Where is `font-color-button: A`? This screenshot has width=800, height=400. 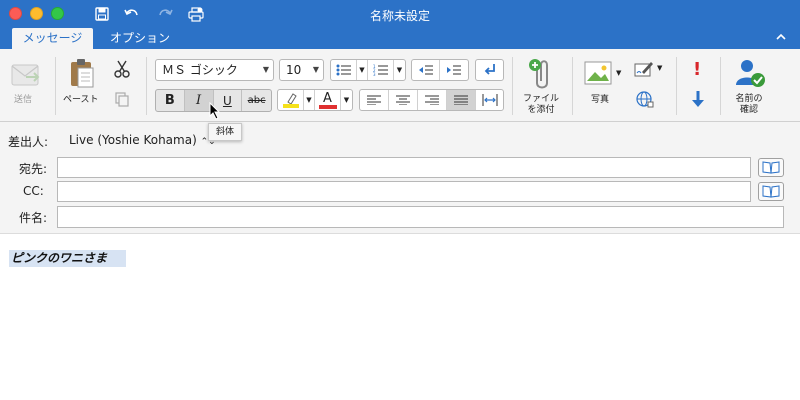 font-color-button: A is located at coordinates (328, 100).